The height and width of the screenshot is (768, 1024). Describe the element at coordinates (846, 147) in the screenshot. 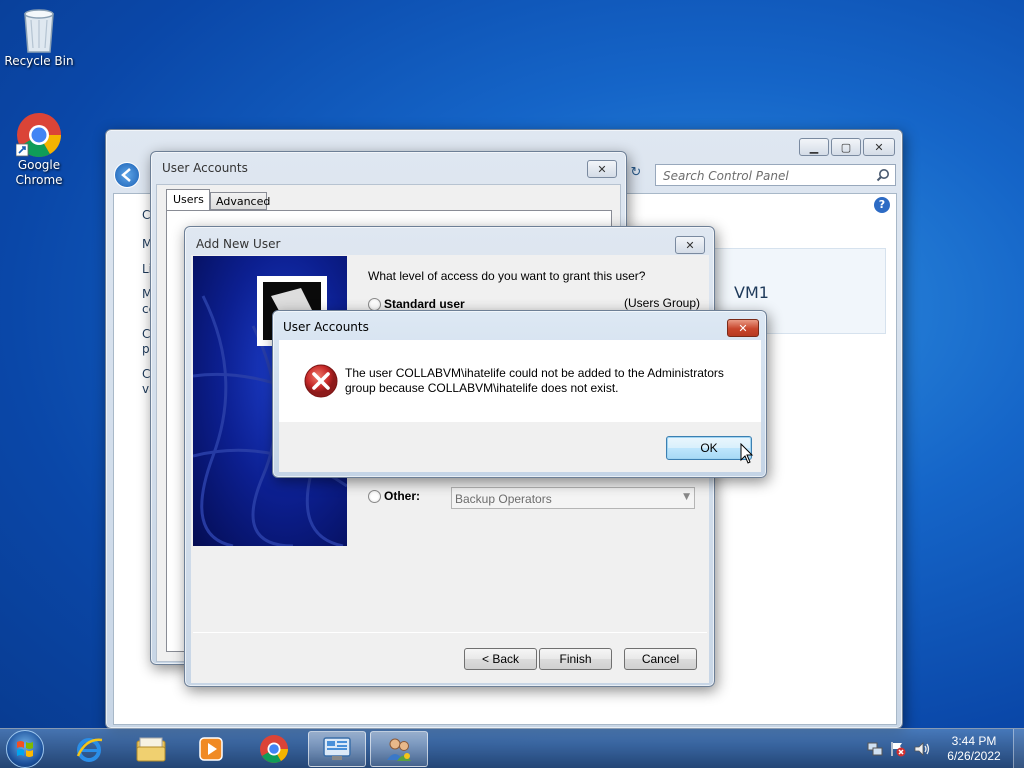

I see `maximize-button: ▢` at that location.